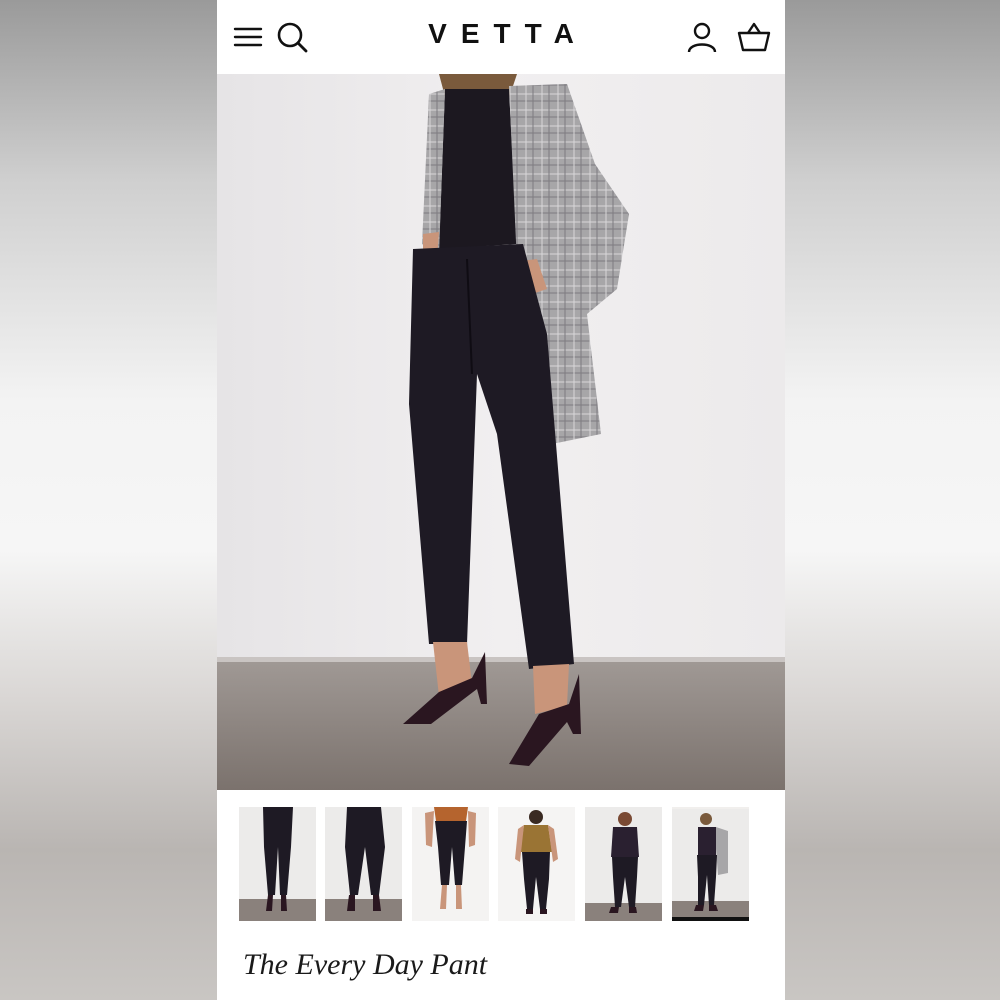  Describe the element at coordinates (710, 864) in the screenshot. I see `thumbnail-styled-plaid-blazer` at that location.